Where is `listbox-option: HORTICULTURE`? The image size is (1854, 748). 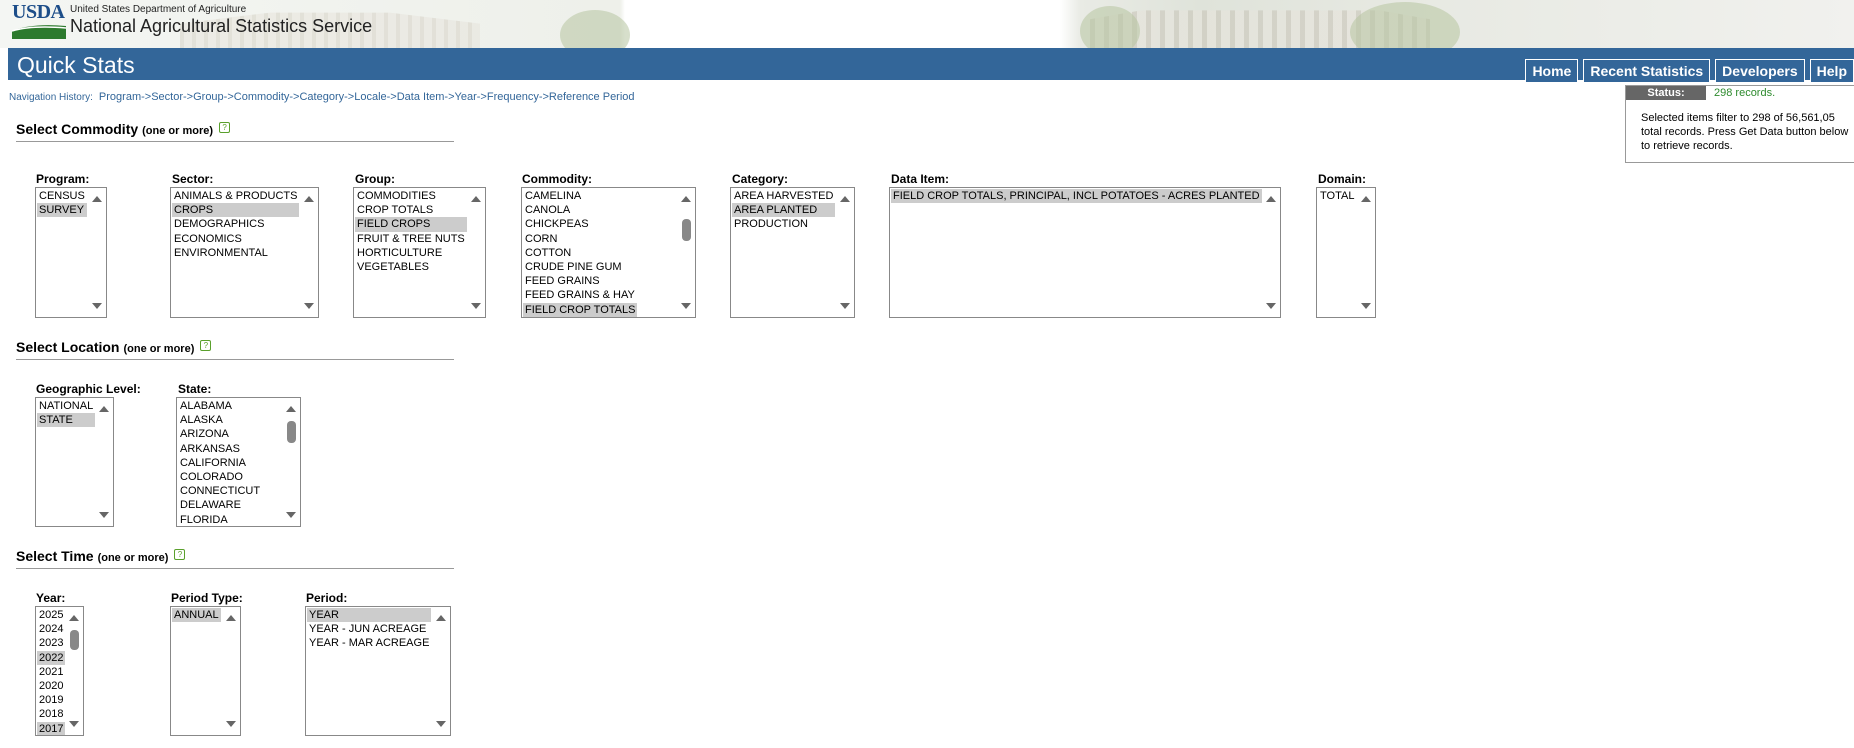
listbox-option: HORTICULTURE is located at coordinates (411, 253).